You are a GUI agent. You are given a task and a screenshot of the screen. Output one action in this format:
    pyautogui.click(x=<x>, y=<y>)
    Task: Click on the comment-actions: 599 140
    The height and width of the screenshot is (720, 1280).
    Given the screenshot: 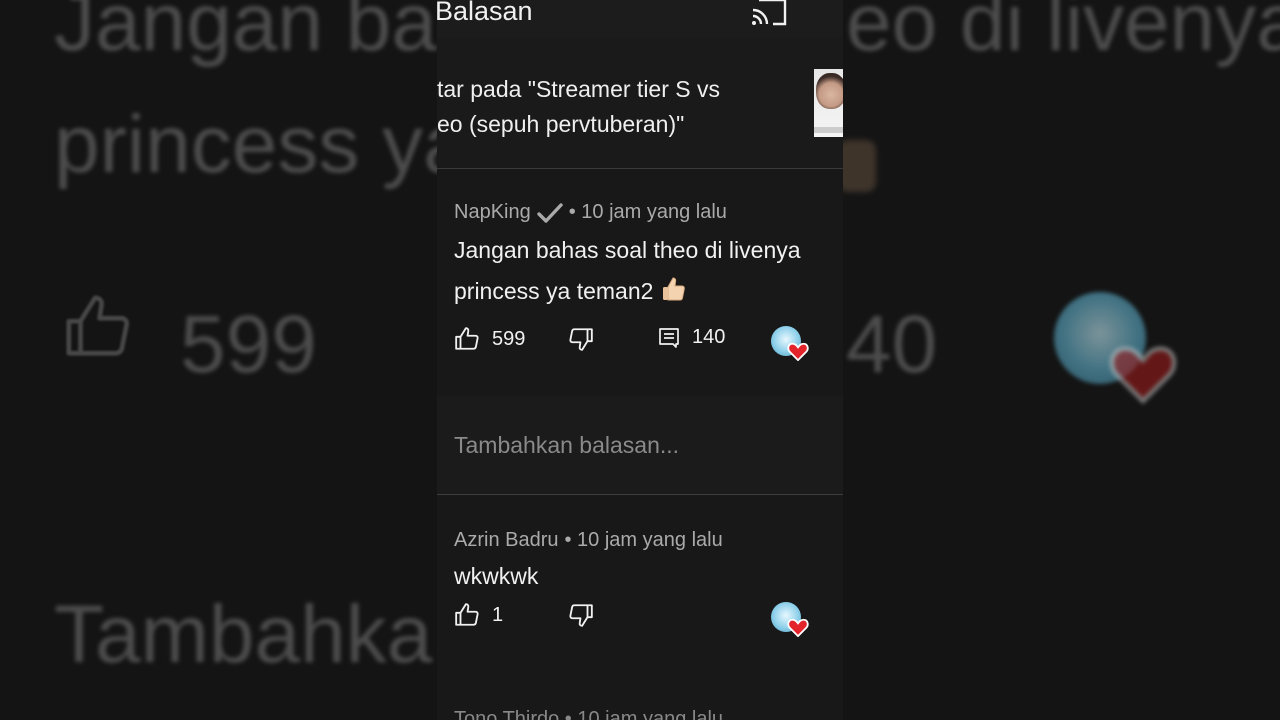 What is the action you would take?
    pyautogui.click(x=648, y=346)
    